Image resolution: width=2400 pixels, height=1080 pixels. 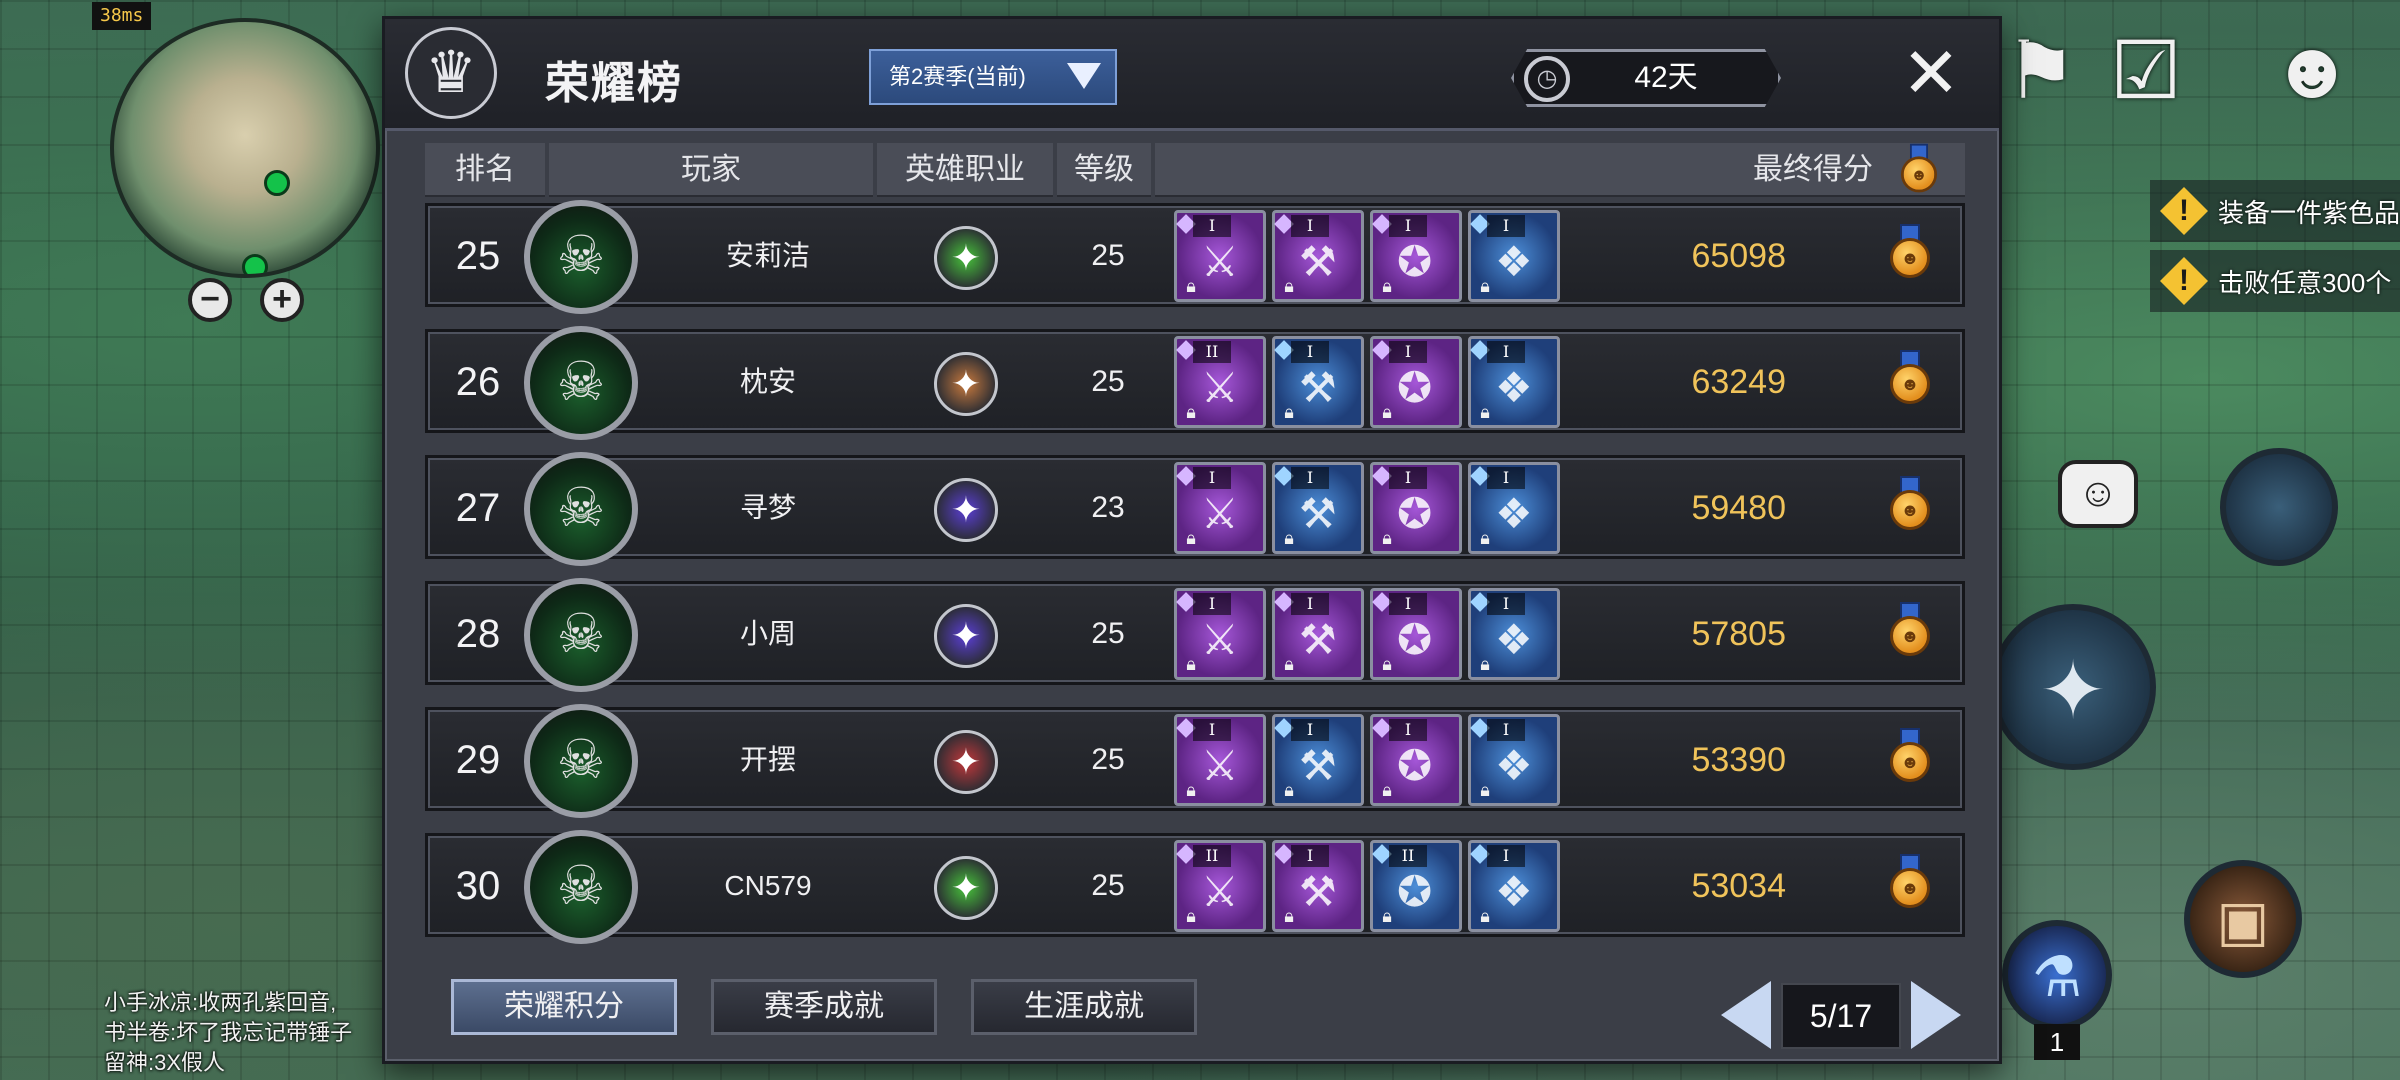 I want to click on previous-page-button, so click(x=1746, y=1015).